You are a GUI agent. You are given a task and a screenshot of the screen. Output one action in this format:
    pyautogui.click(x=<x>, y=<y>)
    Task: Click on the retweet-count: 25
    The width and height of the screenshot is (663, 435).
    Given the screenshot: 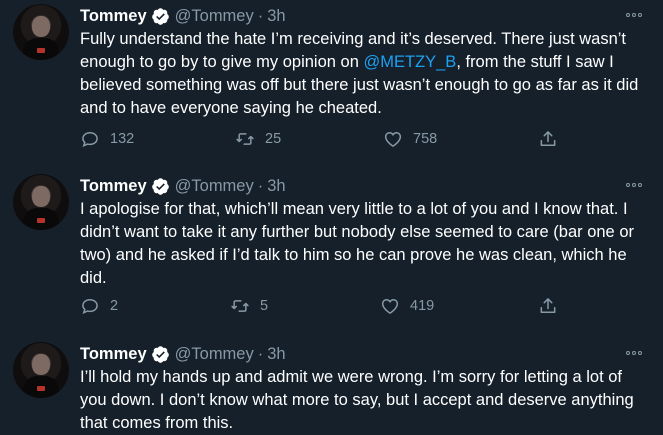 What is the action you would take?
    pyautogui.click(x=273, y=139)
    